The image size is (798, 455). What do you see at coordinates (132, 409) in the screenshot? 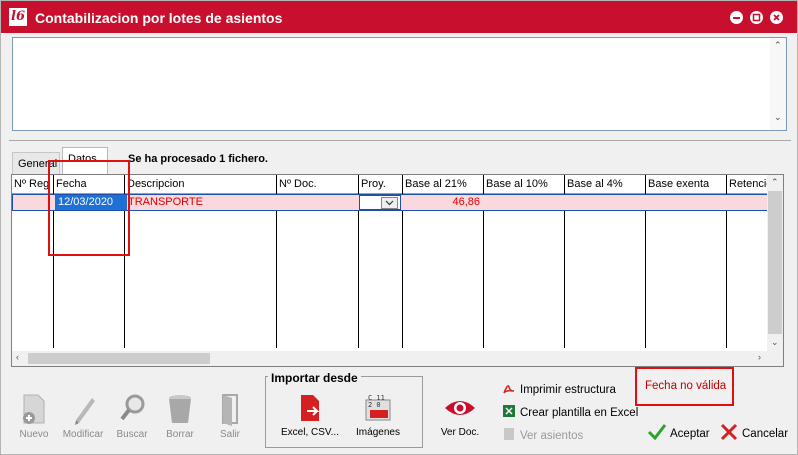
I see `search-icon` at bounding box center [132, 409].